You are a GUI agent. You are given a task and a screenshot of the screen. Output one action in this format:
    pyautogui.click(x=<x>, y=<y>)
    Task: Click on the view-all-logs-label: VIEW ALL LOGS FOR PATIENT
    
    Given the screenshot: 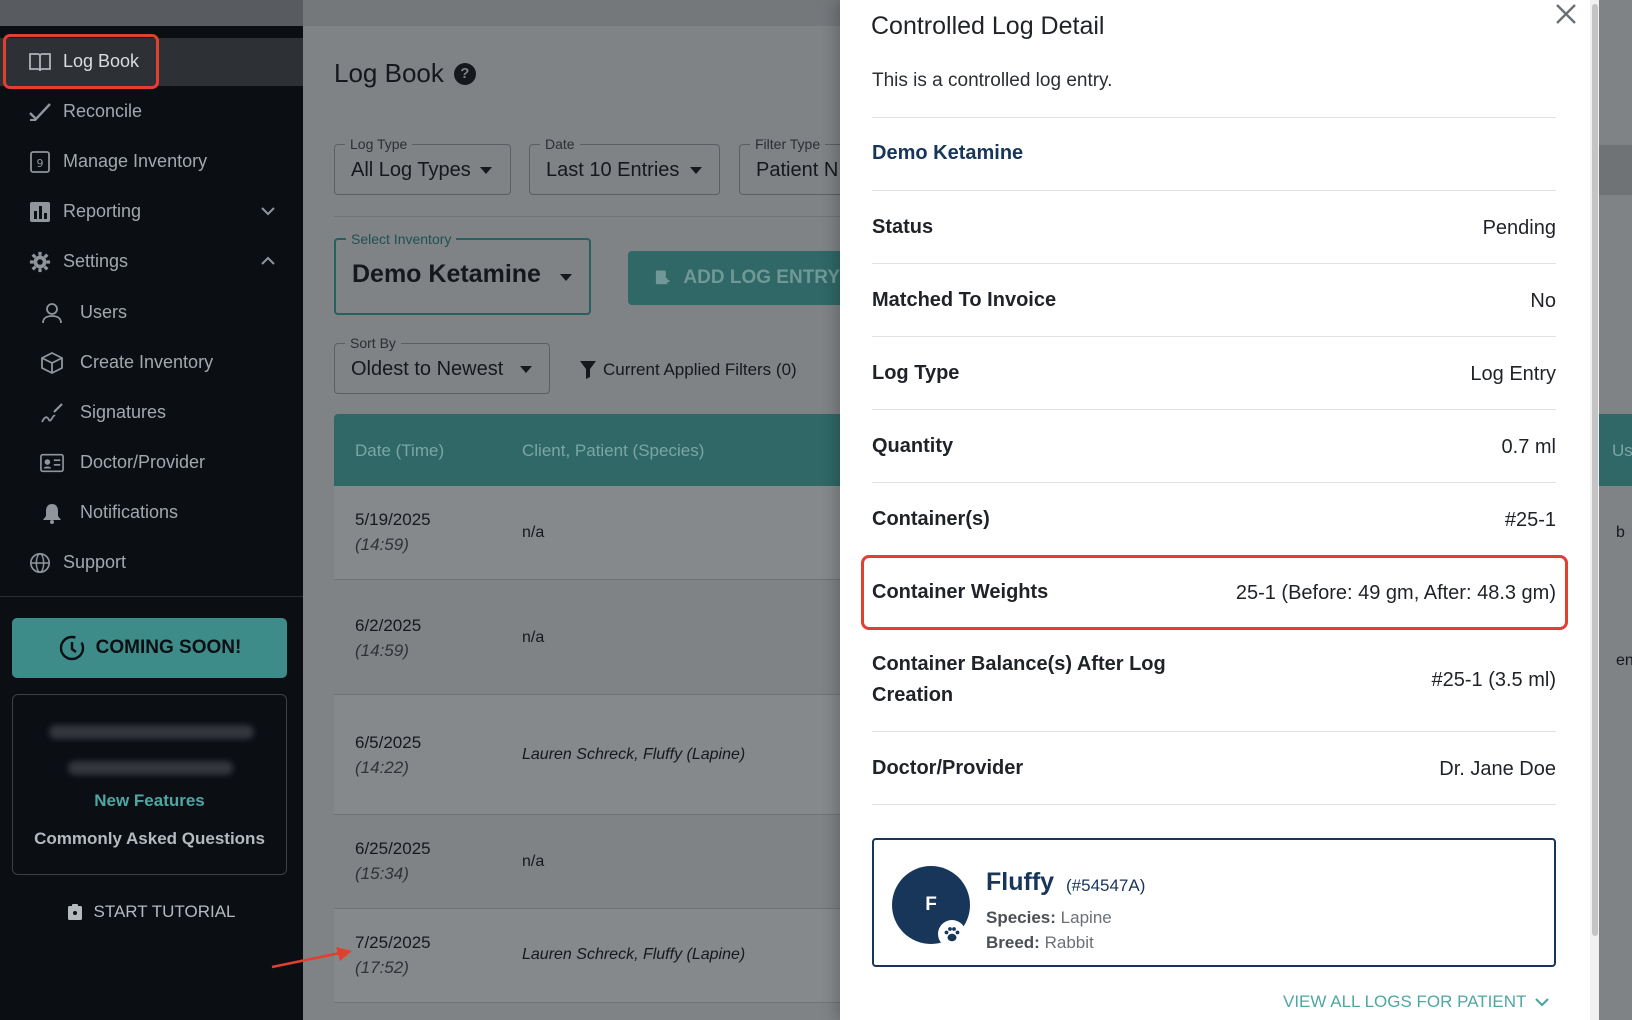 What is the action you would take?
    pyautogui.click(x=1405, y=1001)
    